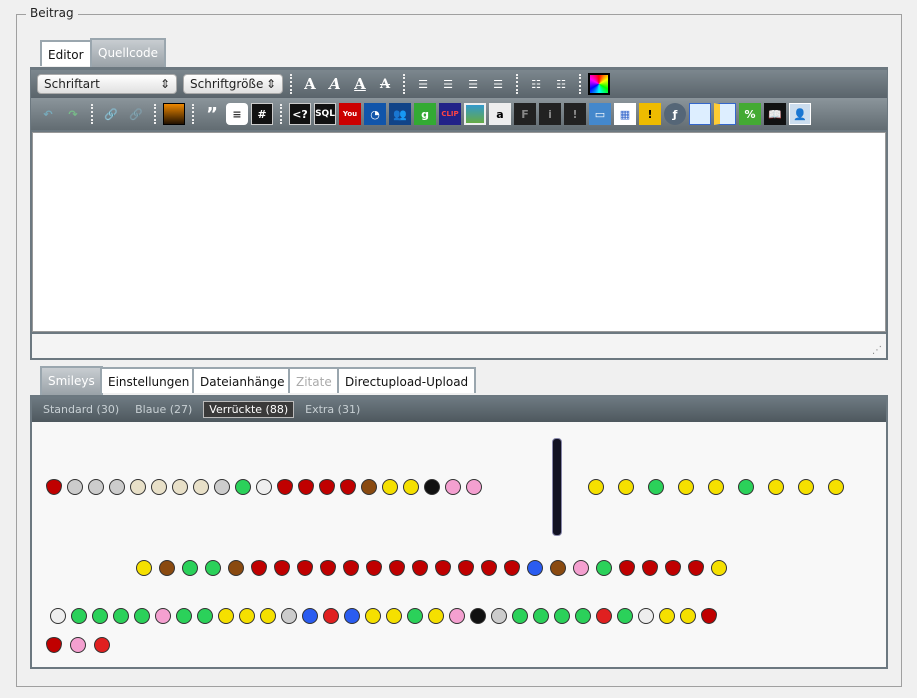 Image resolution: width=917 pixels, height=698 pixels. I want to click on amazon-icon: a, so click(500, 114).